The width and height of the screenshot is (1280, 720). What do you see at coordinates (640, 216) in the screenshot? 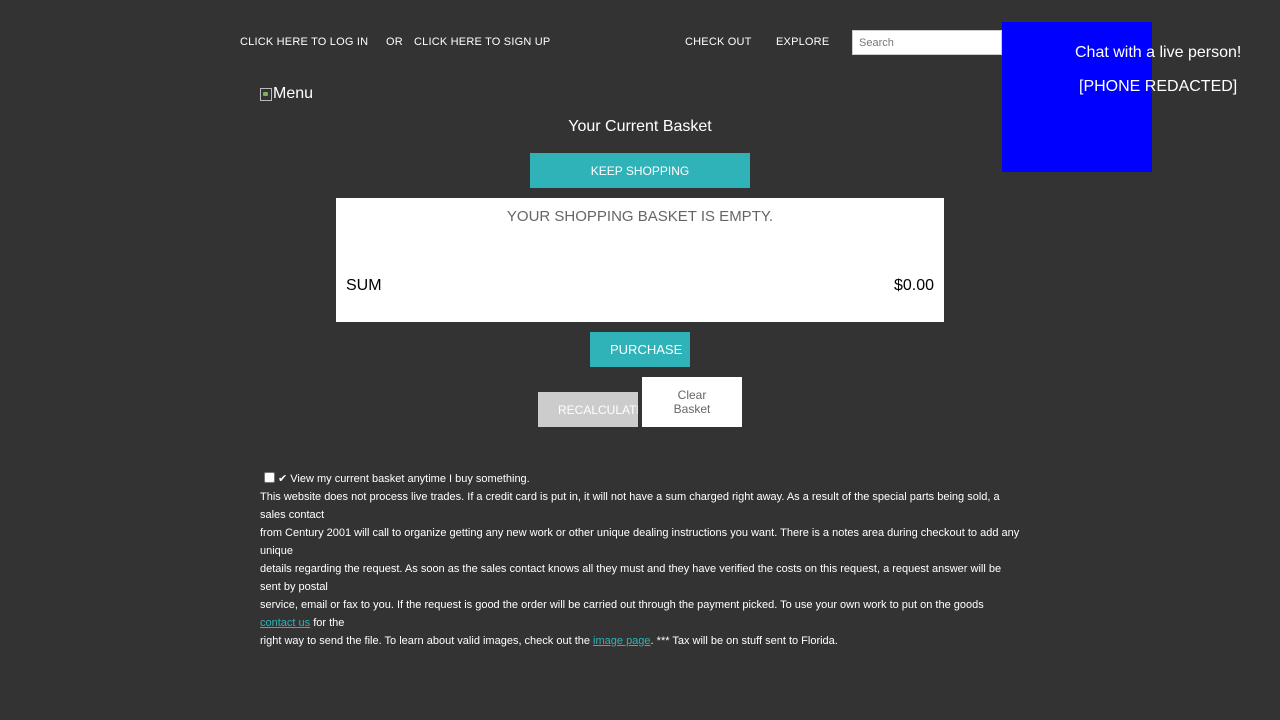
I see `empty-basket-message: YOUR SHOPPING BASKET IS EMPTY.` at bounding box center [640, 216].